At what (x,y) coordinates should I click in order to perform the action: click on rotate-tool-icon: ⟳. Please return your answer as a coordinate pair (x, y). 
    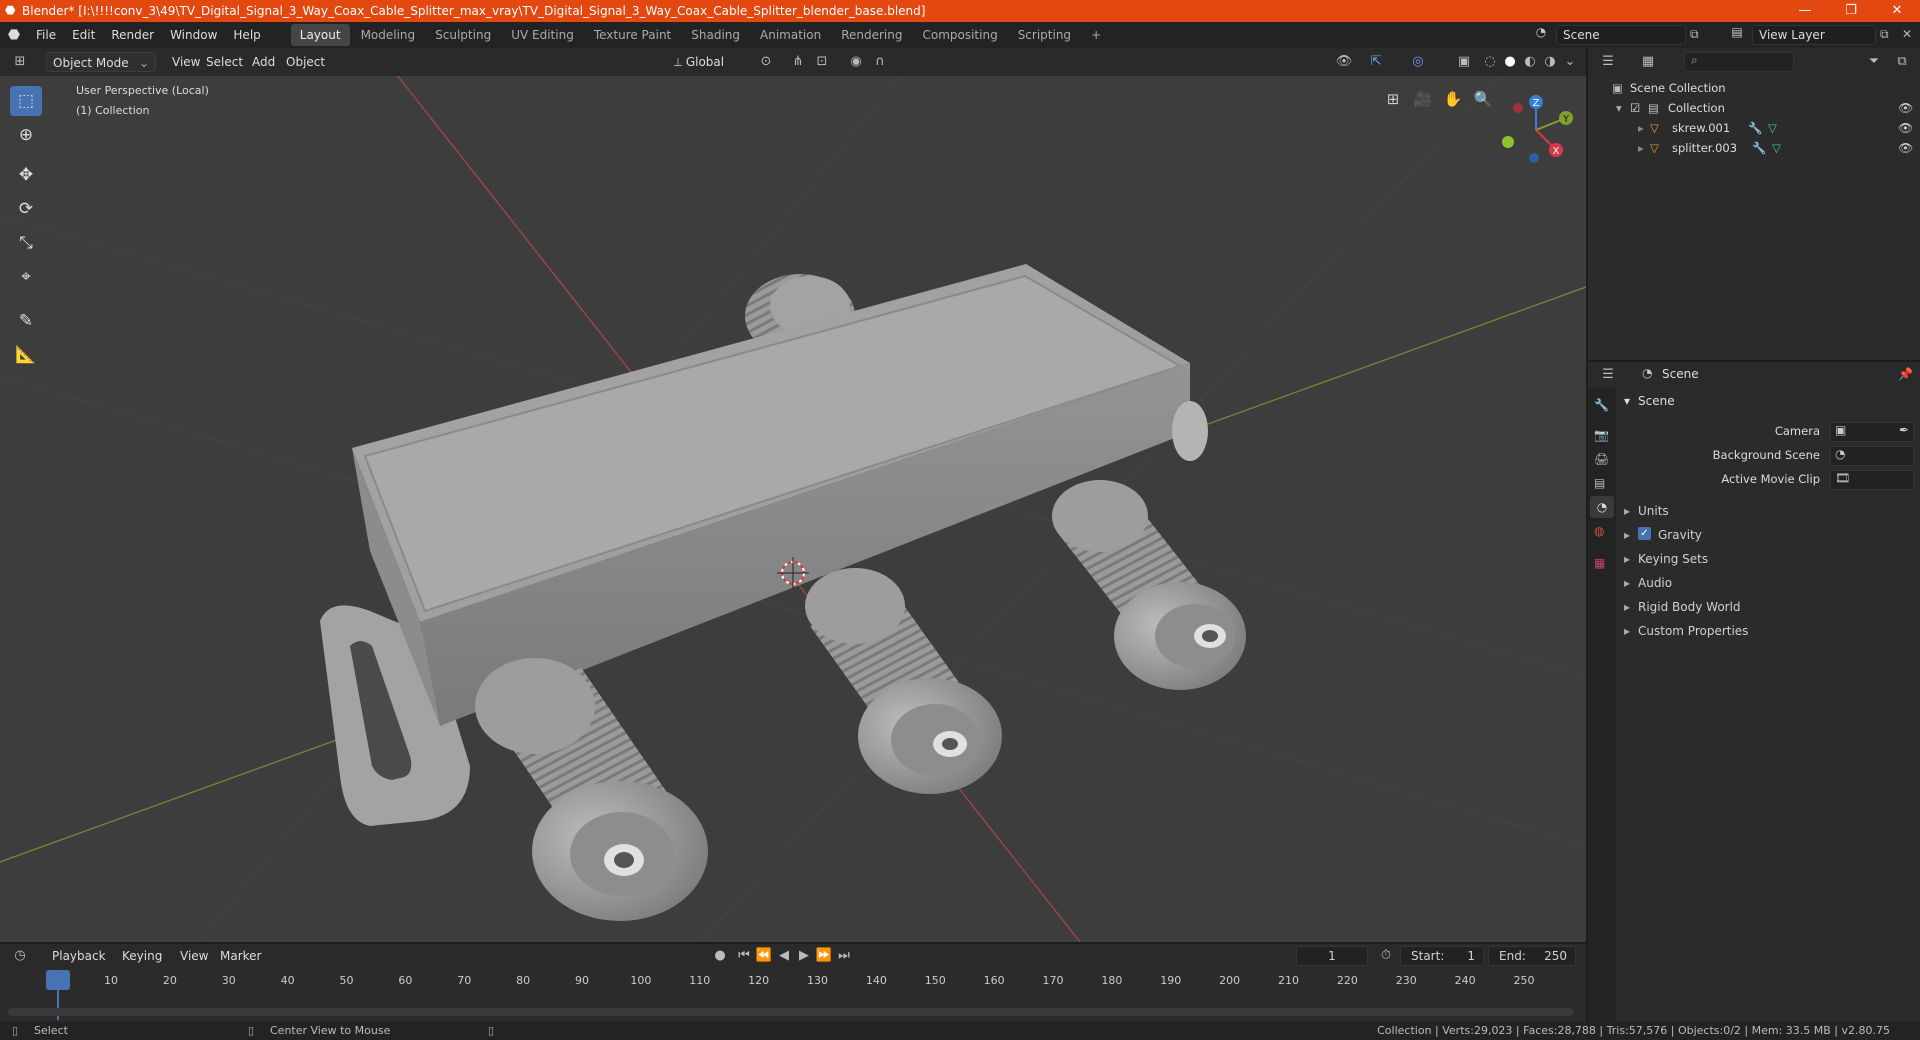
    Looking at the image, I should click on (26, 209).